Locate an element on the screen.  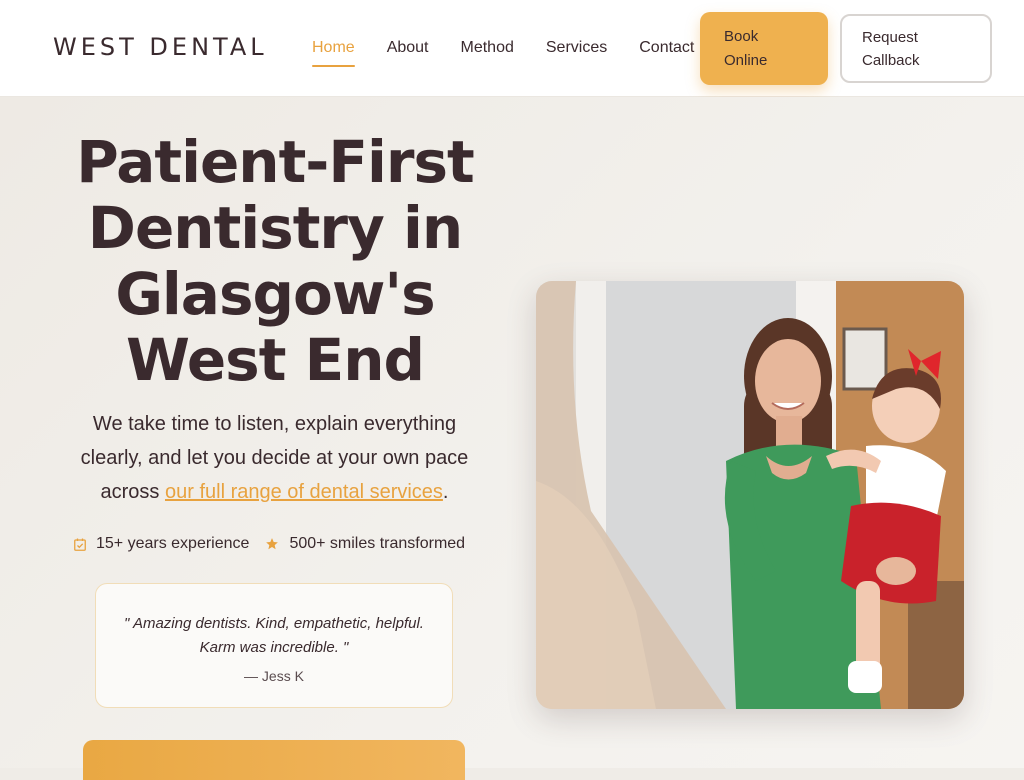
stat-smiles: 500+ smiles transformed is located at coordinates (365, 544).